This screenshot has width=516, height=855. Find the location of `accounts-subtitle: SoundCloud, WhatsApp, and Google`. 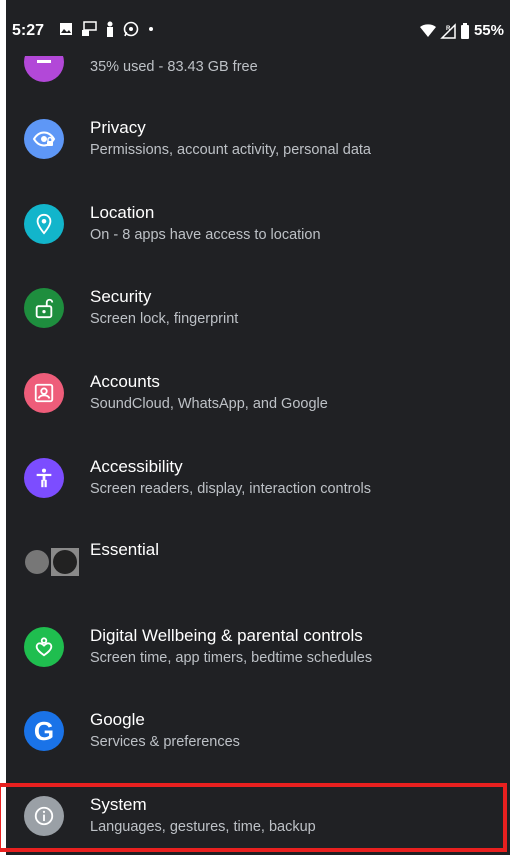

accounts-subtitle: SoundCloud, WhatsApp, and Google is located at coordinates (209, 404).